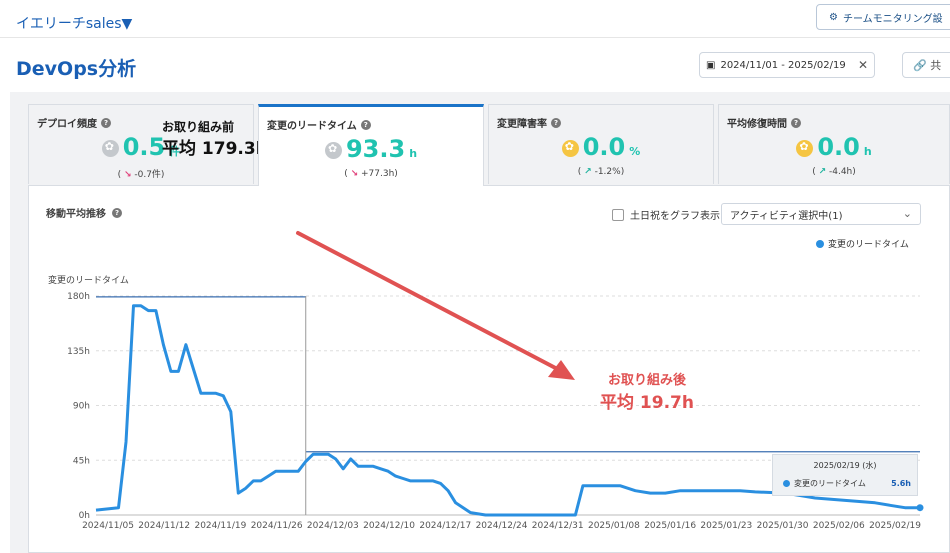 Image resolution: width=950 pixels, height=553 pixels. Describe the element at coordinates (895, 526) in the screenshot. I see `x-tick-label: 2025/02/19` at that location.